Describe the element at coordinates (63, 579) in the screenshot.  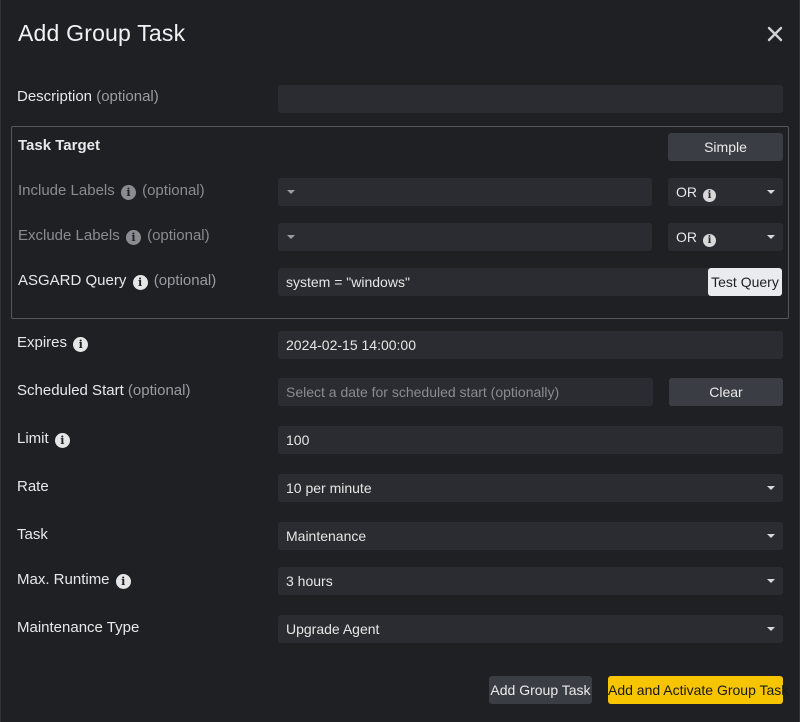
I see `max-runtime-label-text: Max. Runtime` at that location.